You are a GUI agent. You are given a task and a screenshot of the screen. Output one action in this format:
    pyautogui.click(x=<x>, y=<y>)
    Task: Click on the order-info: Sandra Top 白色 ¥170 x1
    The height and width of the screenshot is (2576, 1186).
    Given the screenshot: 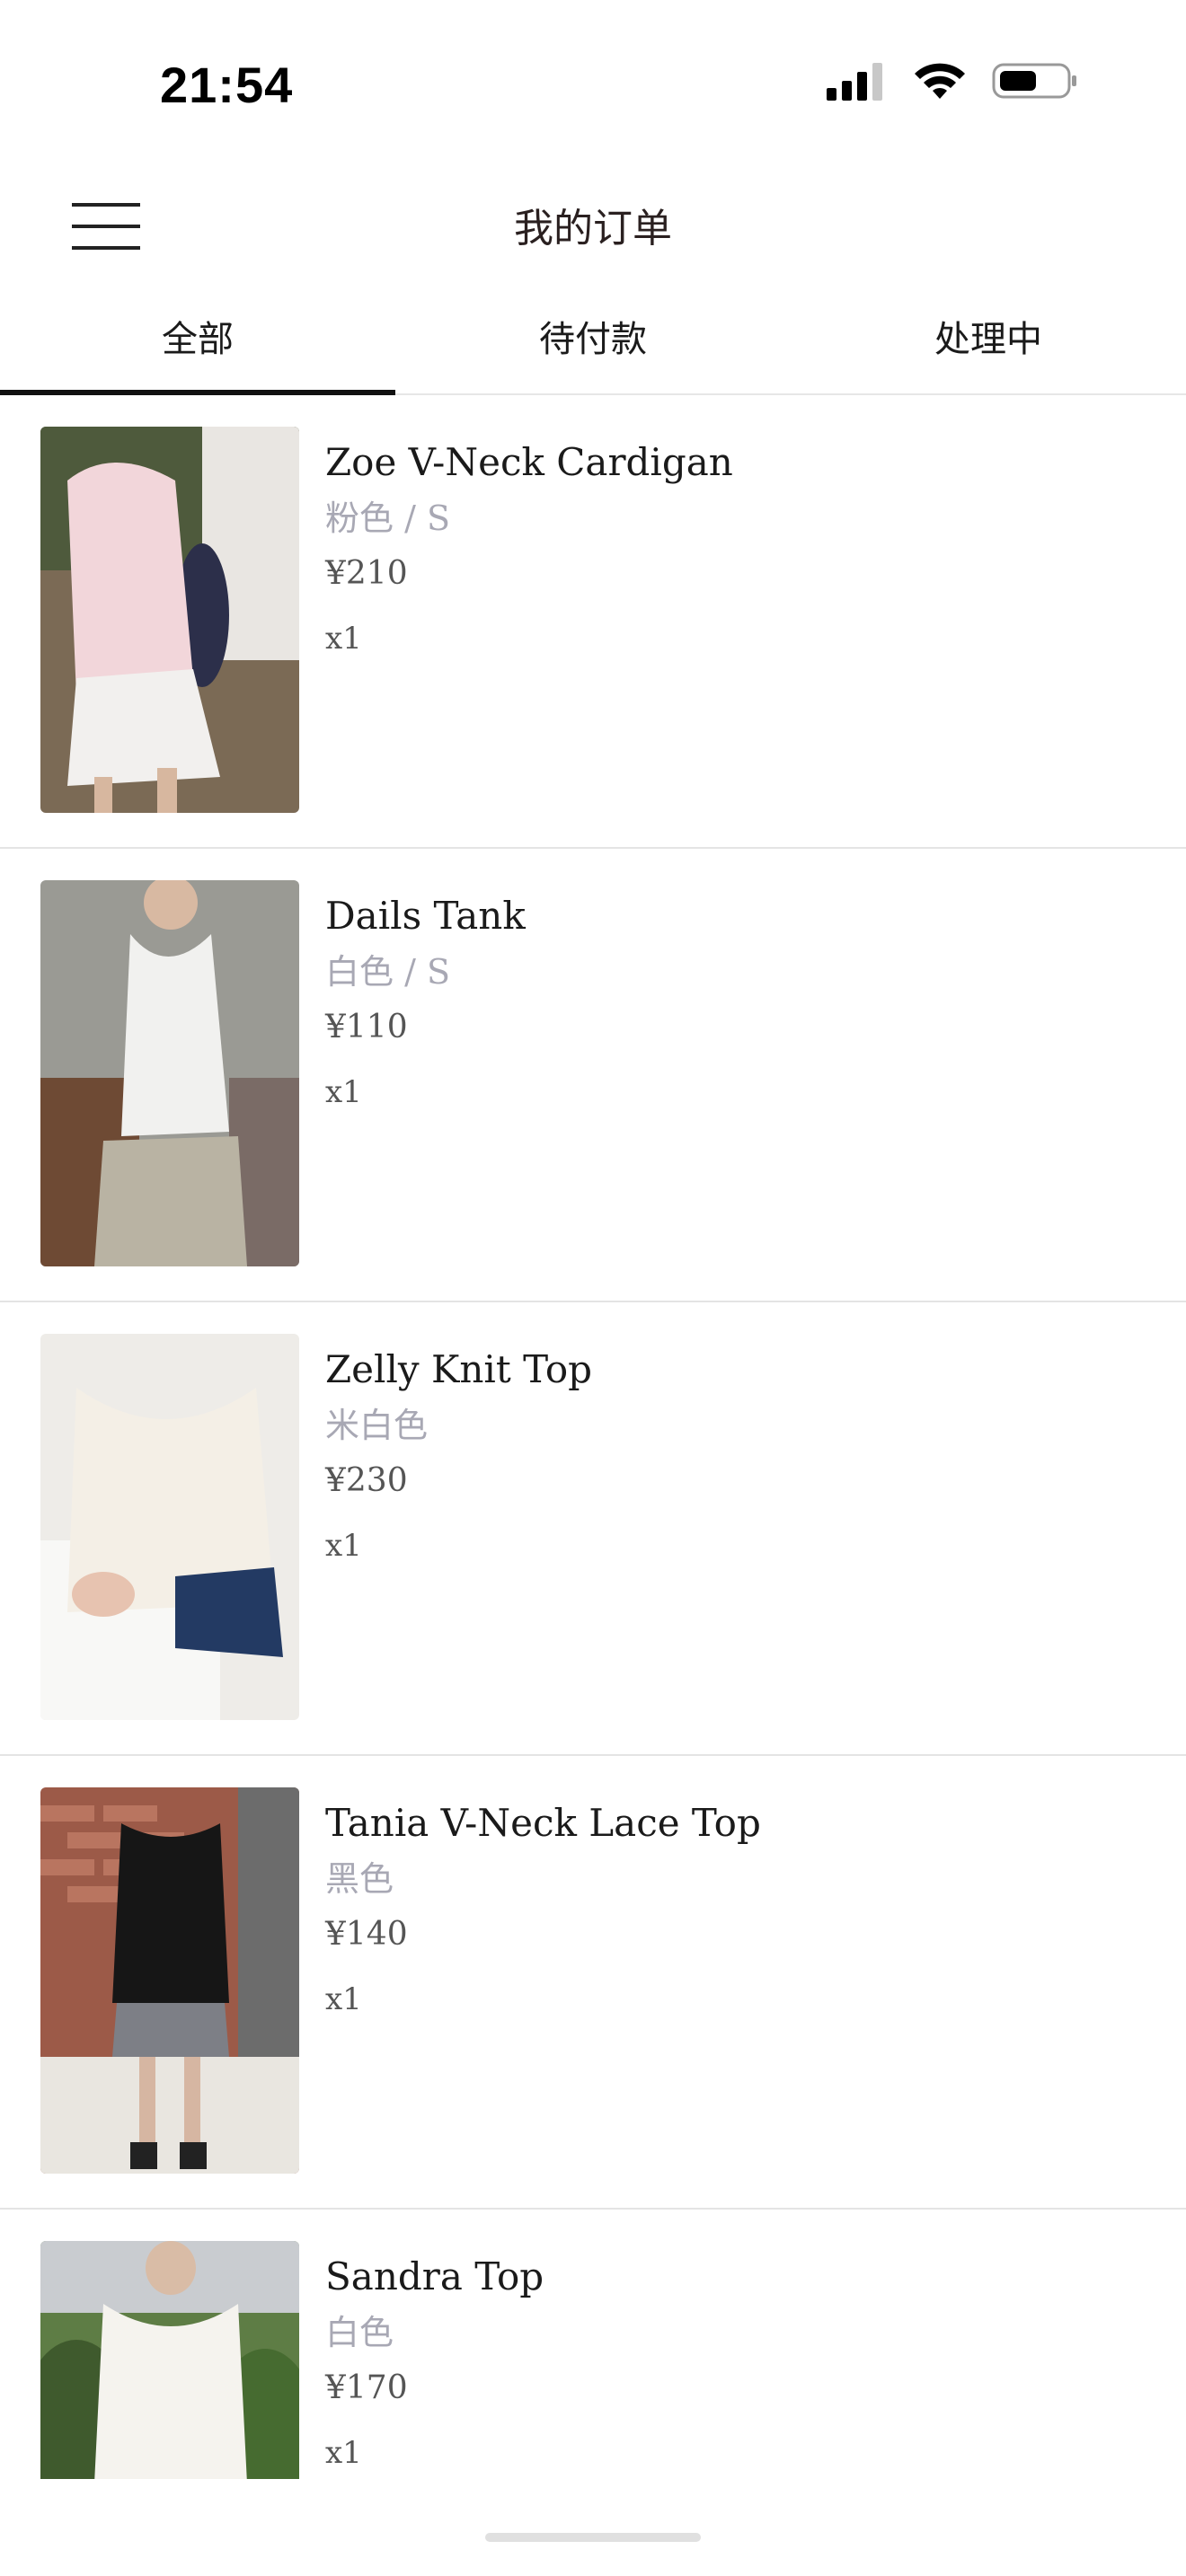 What is the action you would take?
    pyautogui.click(x=737, y=2364)
    